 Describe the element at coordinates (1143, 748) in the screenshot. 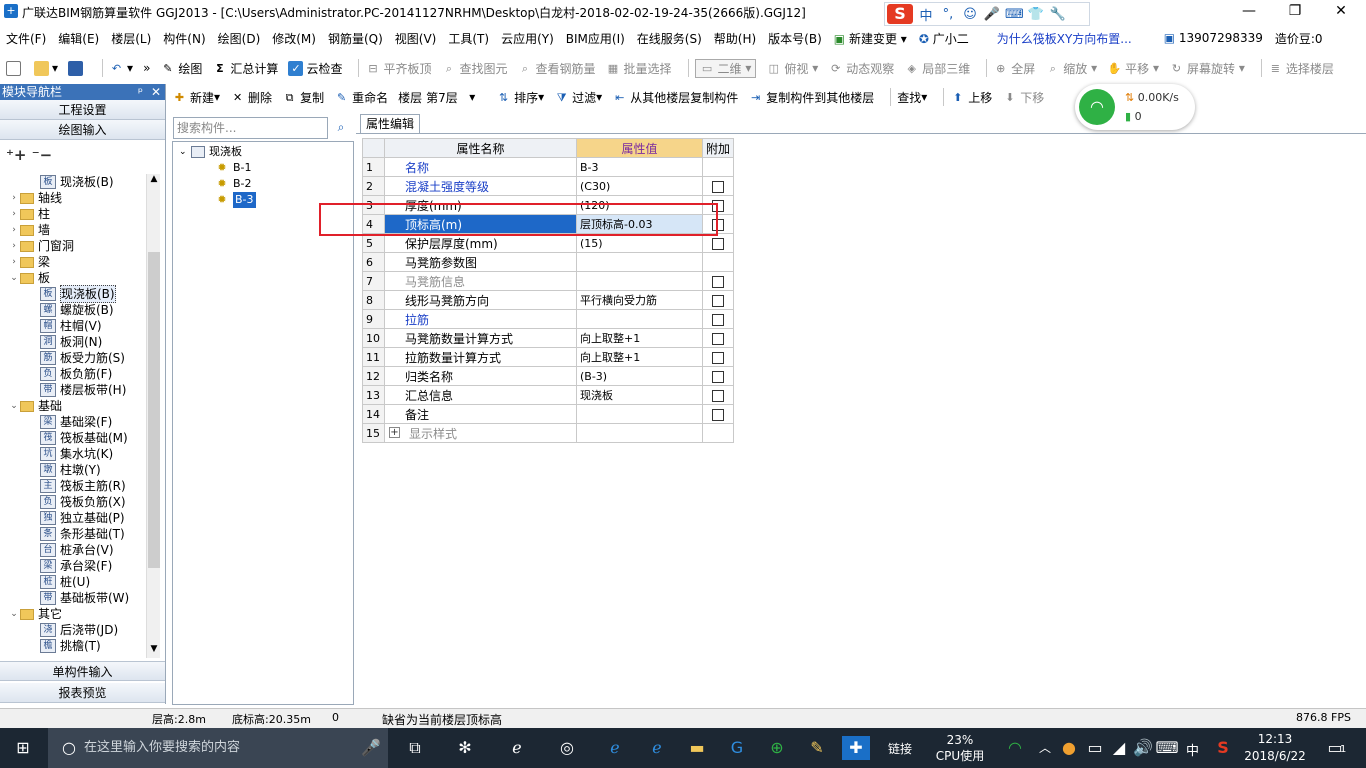

I see `volume-icon: 🔊` at that location.